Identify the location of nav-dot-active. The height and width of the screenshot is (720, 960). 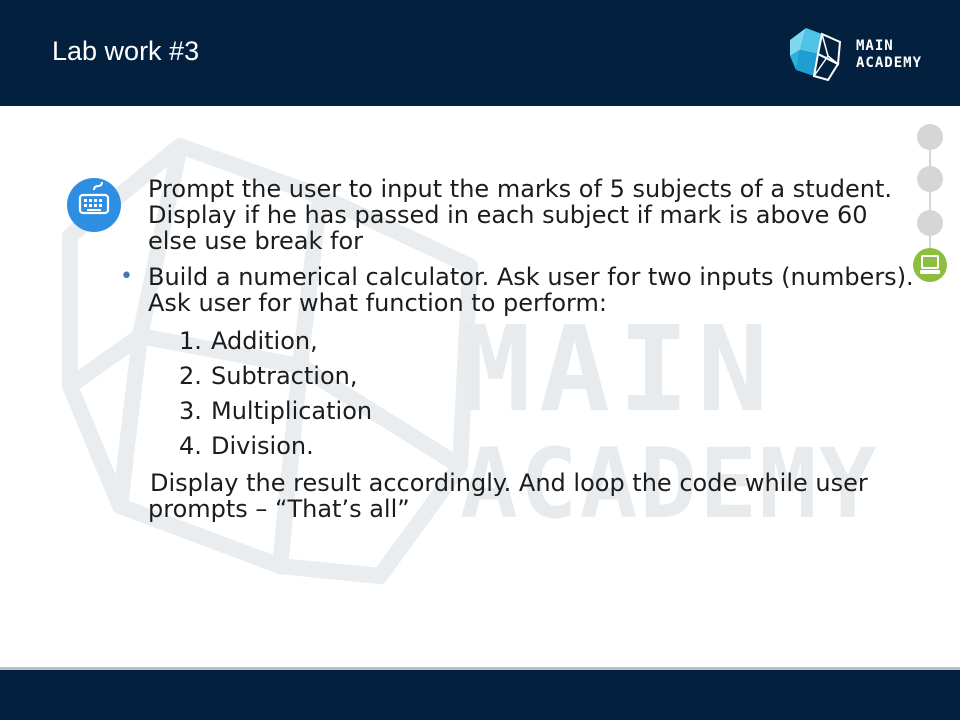
(930, 265).